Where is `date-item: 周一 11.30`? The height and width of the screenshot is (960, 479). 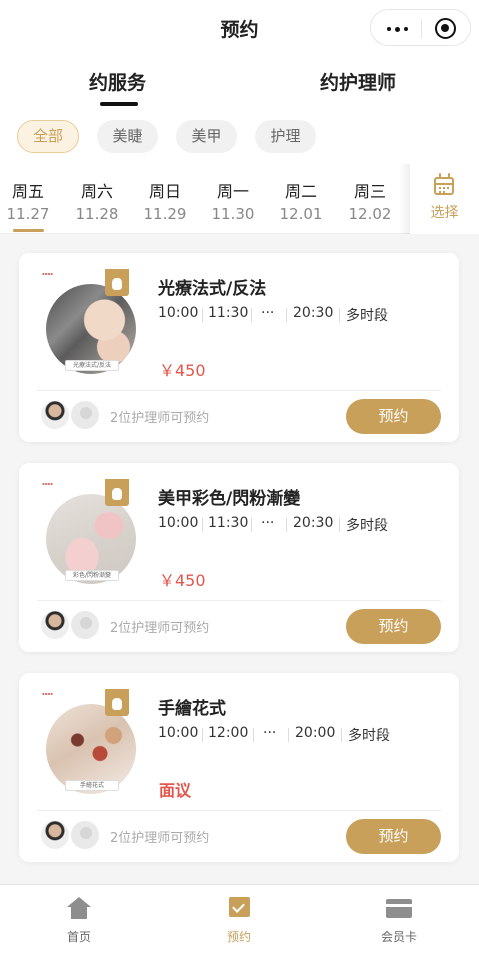
date-item: 周一 11.30 is located at coordinates (233, 200).